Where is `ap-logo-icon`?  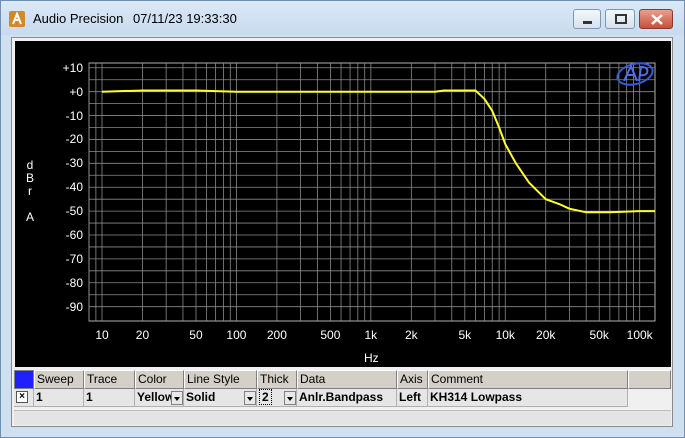 ap-logo-icon is located at coordinates (635, 76).